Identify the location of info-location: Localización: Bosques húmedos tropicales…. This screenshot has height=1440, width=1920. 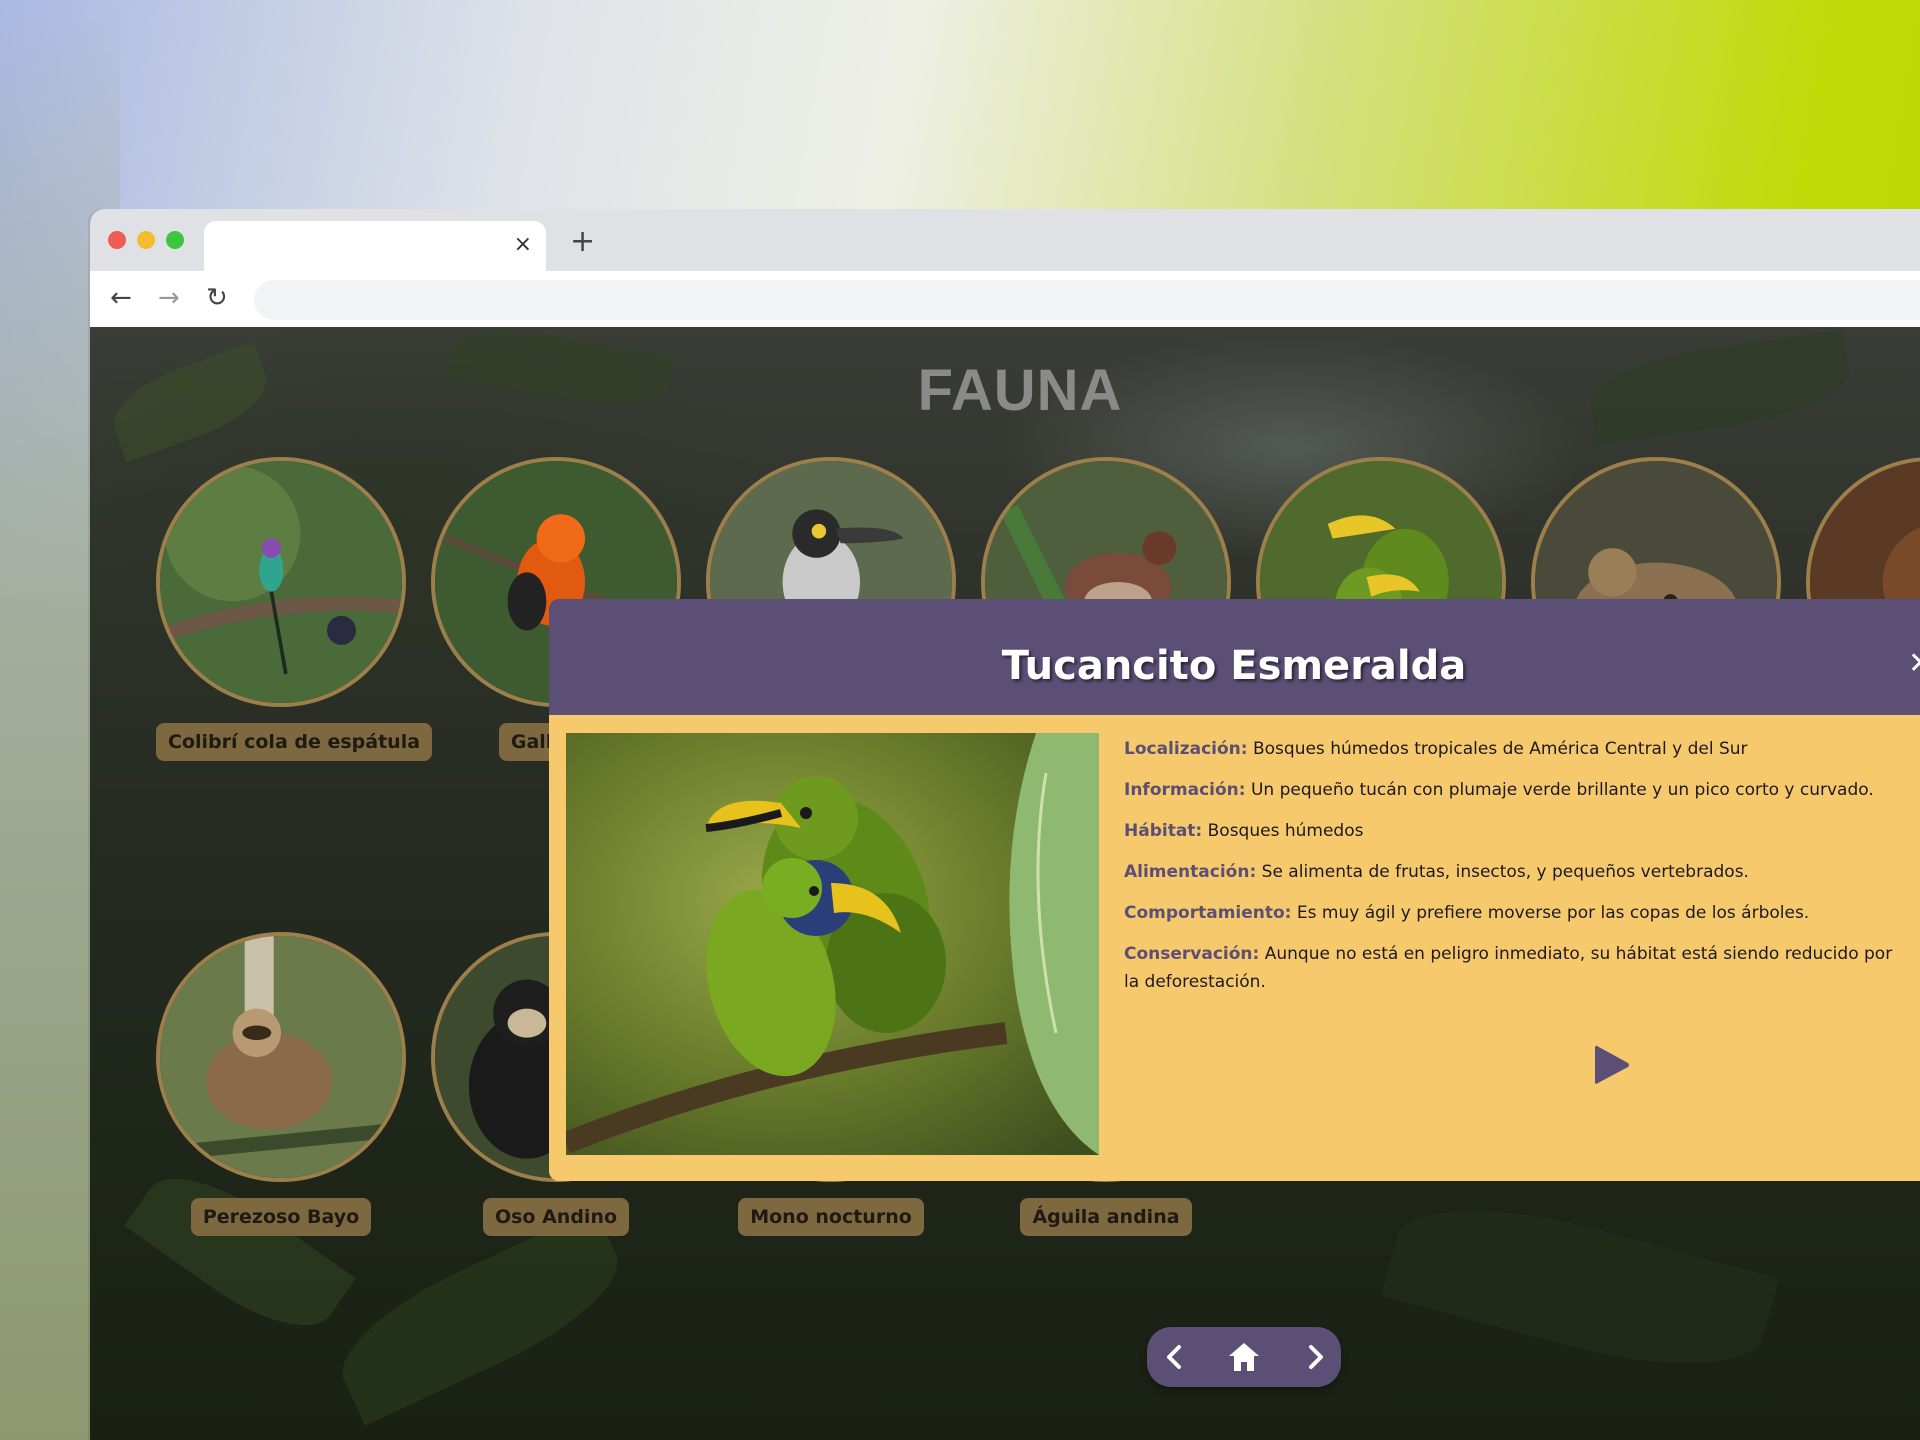
(1514, 749).